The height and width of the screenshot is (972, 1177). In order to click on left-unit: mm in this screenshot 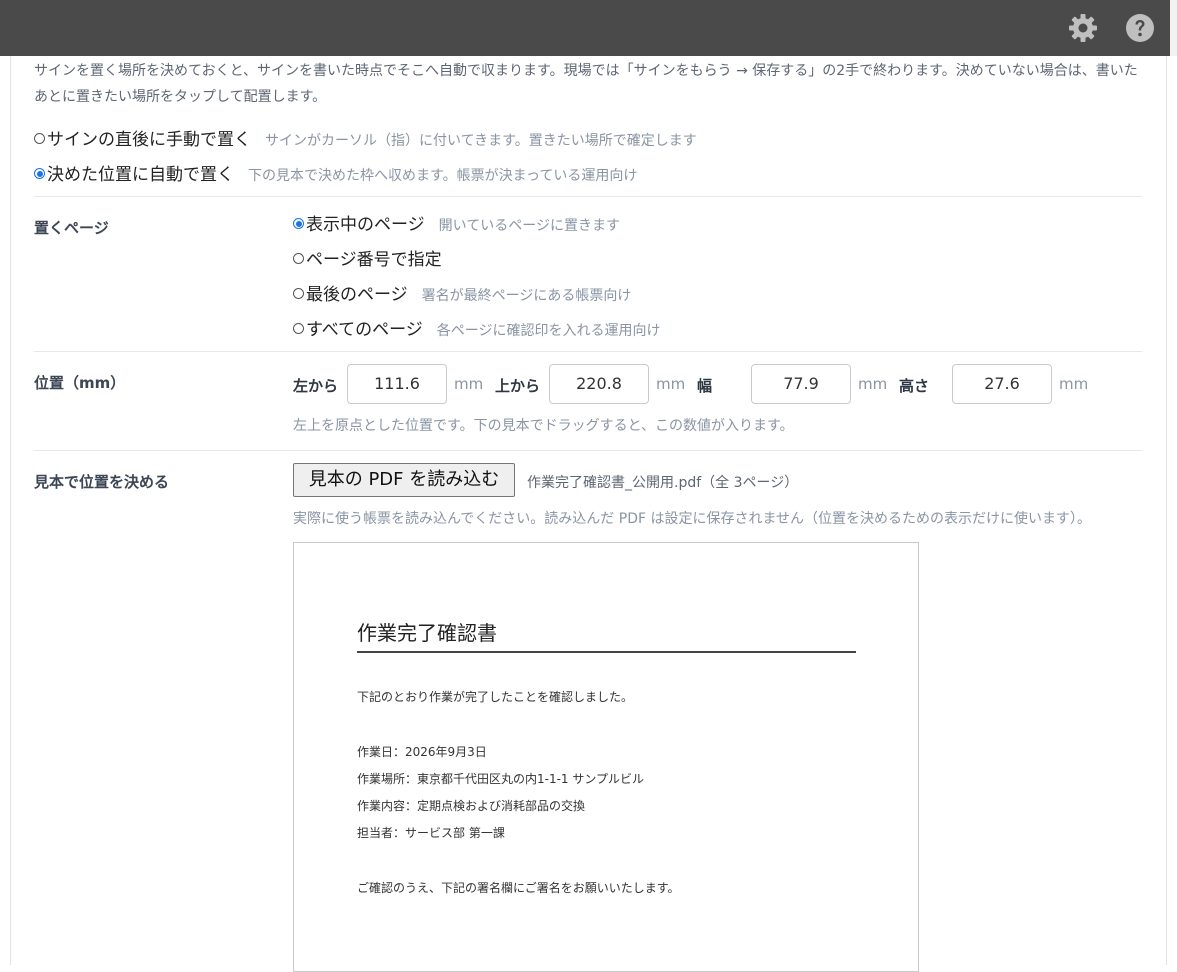, I will do `click(469, 384)`.